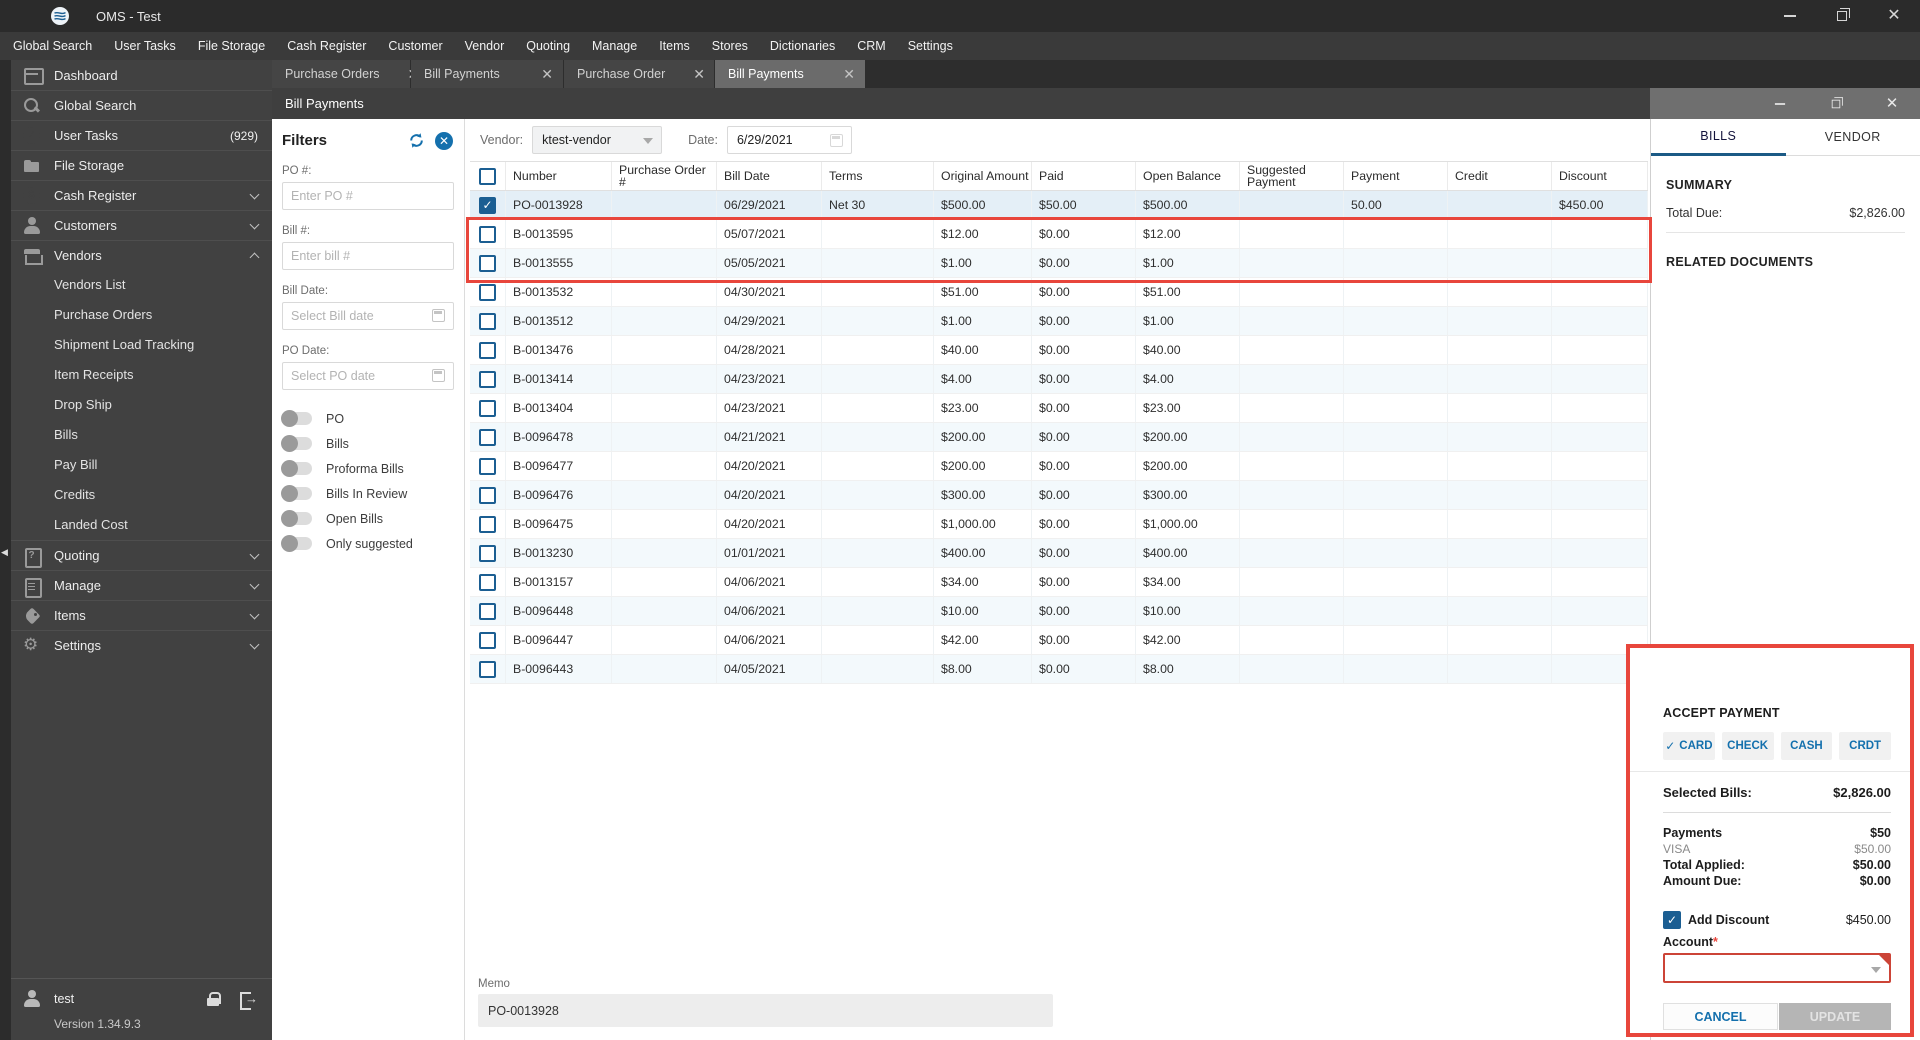 This screenshot has height=1040, width=1920. What do you see at coordinates (1672, 920) in the screenshot?
I see `add-discount-checkbox: ✓` at bounding box center [1672, 920].